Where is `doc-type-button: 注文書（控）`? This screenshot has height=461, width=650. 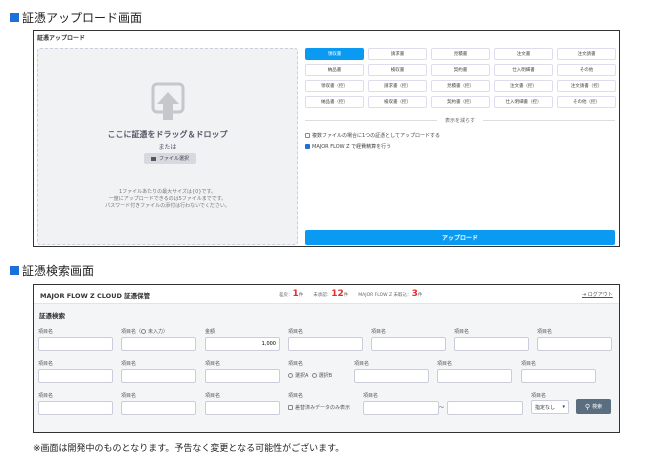 doc-type-button: 注文書（控） is located at coordinates (523, 86).